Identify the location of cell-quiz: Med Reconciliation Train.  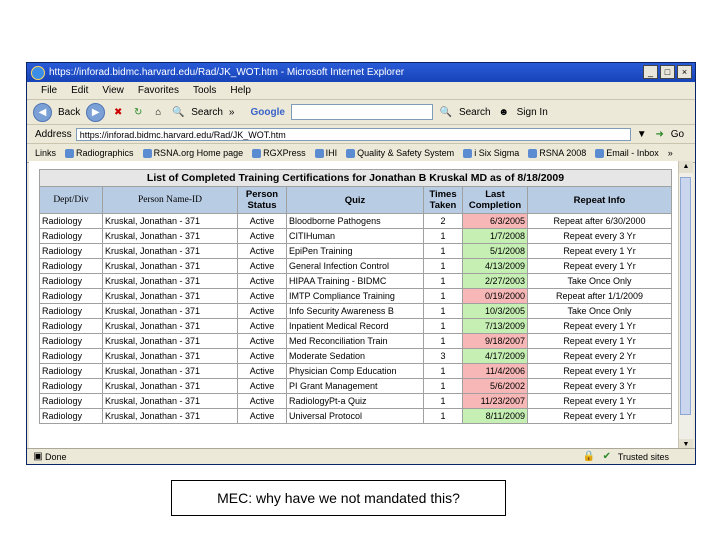
(355, 341).